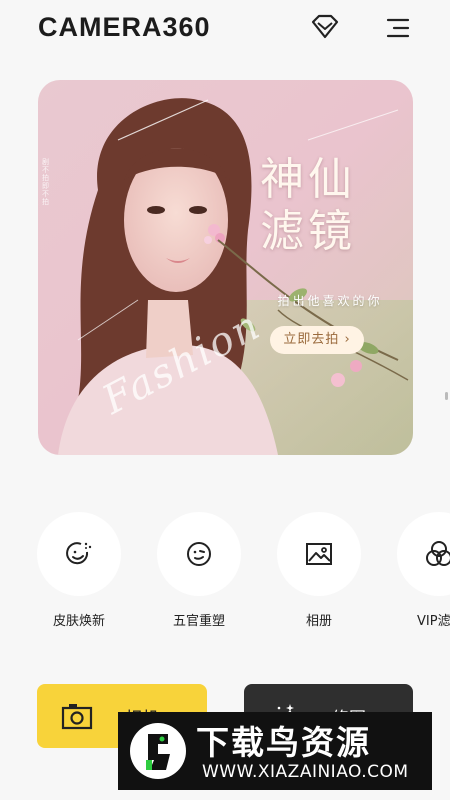 The height and width of the screenshot is (800, 450). What do you see at coordinates (423, 554) in the screenshot?
I see `tool-vip-filter` at bounding box center [423, 554].